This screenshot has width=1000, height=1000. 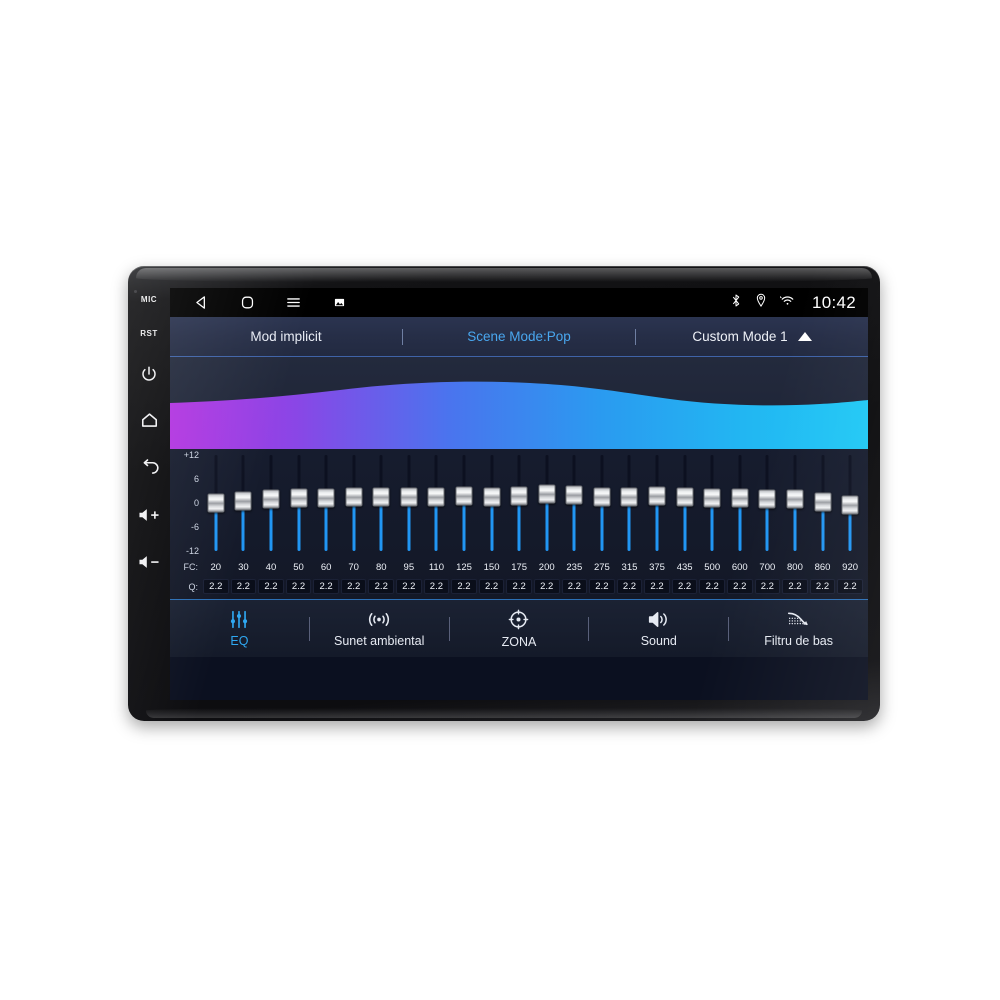 I want to click on fc-value: 20, so click(x=216, y=567).